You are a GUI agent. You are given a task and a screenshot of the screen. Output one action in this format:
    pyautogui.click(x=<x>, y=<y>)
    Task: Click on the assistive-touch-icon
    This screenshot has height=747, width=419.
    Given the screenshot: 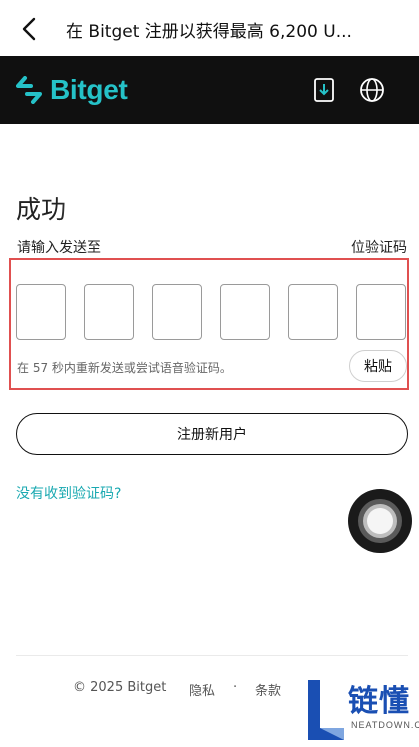 What is the action you would take?
    pyautogui.click(x=380, y=521)
    